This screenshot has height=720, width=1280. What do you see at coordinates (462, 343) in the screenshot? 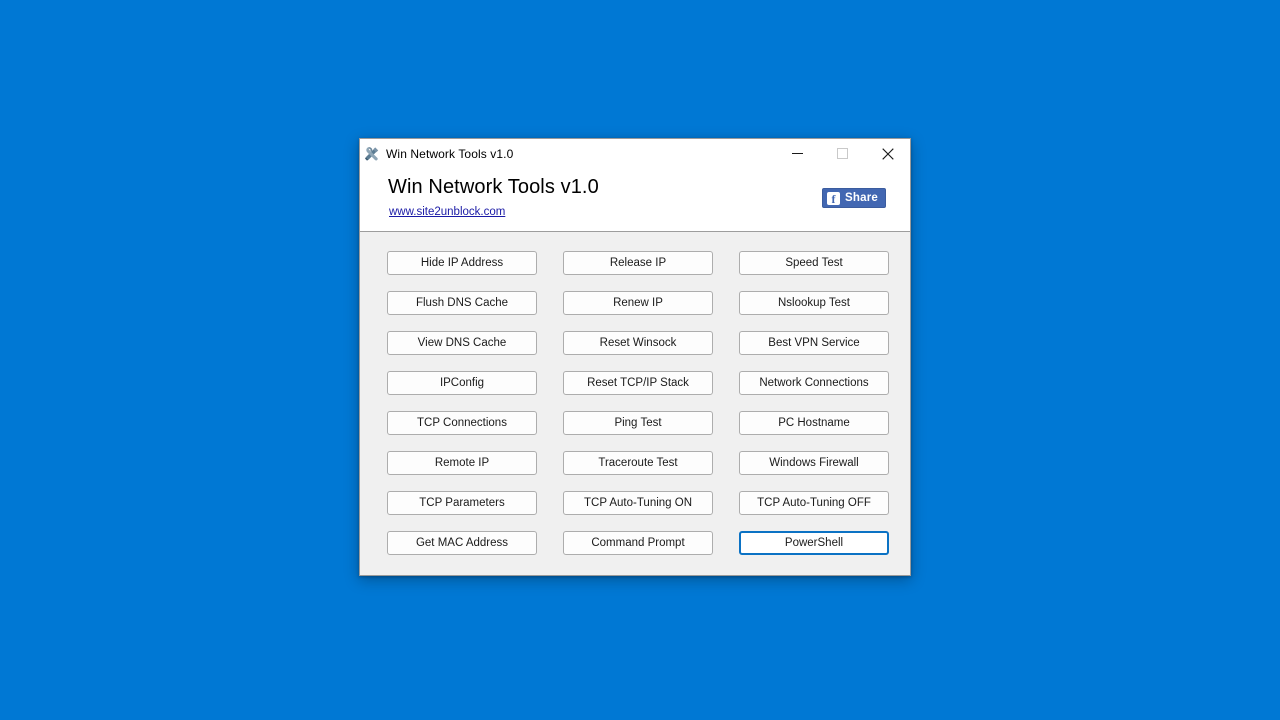
I see `tool-button-view-dns-cache: View DNS Cache` at bounding box center [462, 343].